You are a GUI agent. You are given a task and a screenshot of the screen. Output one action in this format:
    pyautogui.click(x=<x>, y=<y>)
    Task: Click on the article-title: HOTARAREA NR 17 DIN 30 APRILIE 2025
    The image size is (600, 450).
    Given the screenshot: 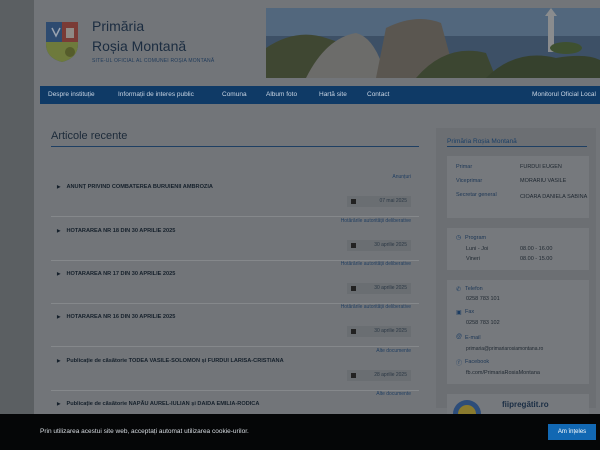 What is the action you would take?
    pyautogui.click(x=116, y=274)
    